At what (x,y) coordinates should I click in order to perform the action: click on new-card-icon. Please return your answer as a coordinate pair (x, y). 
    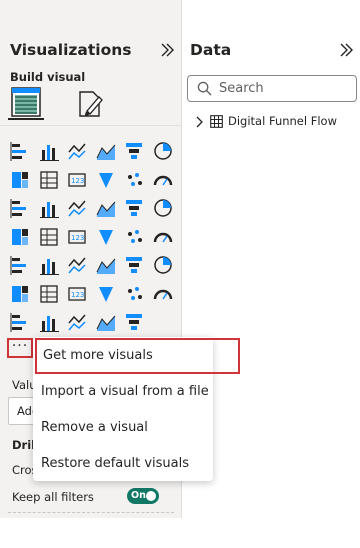
    Looking at the image, I should click on (20, 322).